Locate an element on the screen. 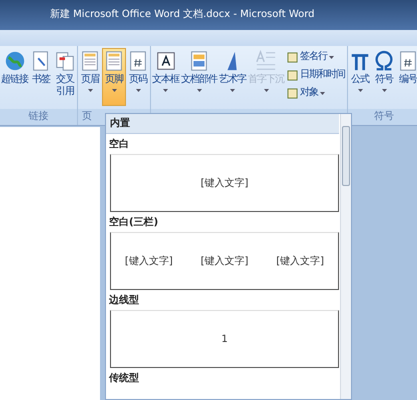  scrollbar-thumb is located at coordinates (346, 156).